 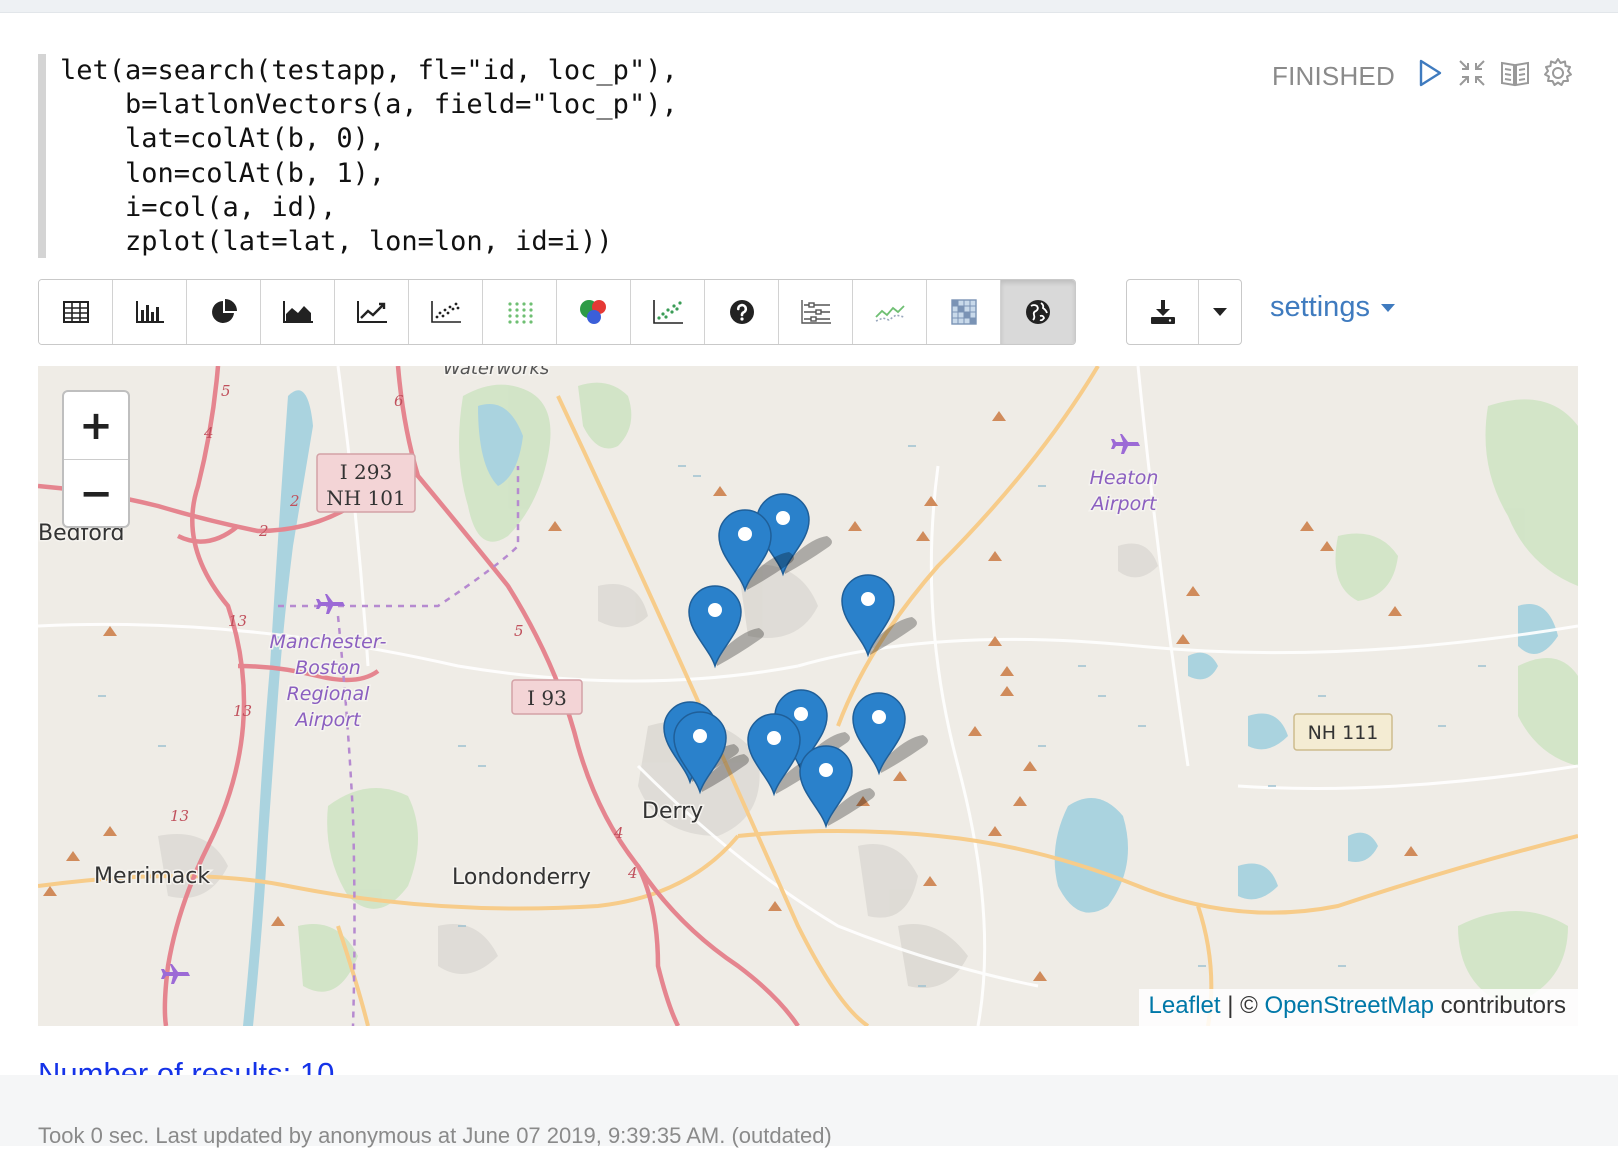 I want to click on code-line: zplot(lat=lat, lon=lon, id=i)), so click(x=336, y=242).